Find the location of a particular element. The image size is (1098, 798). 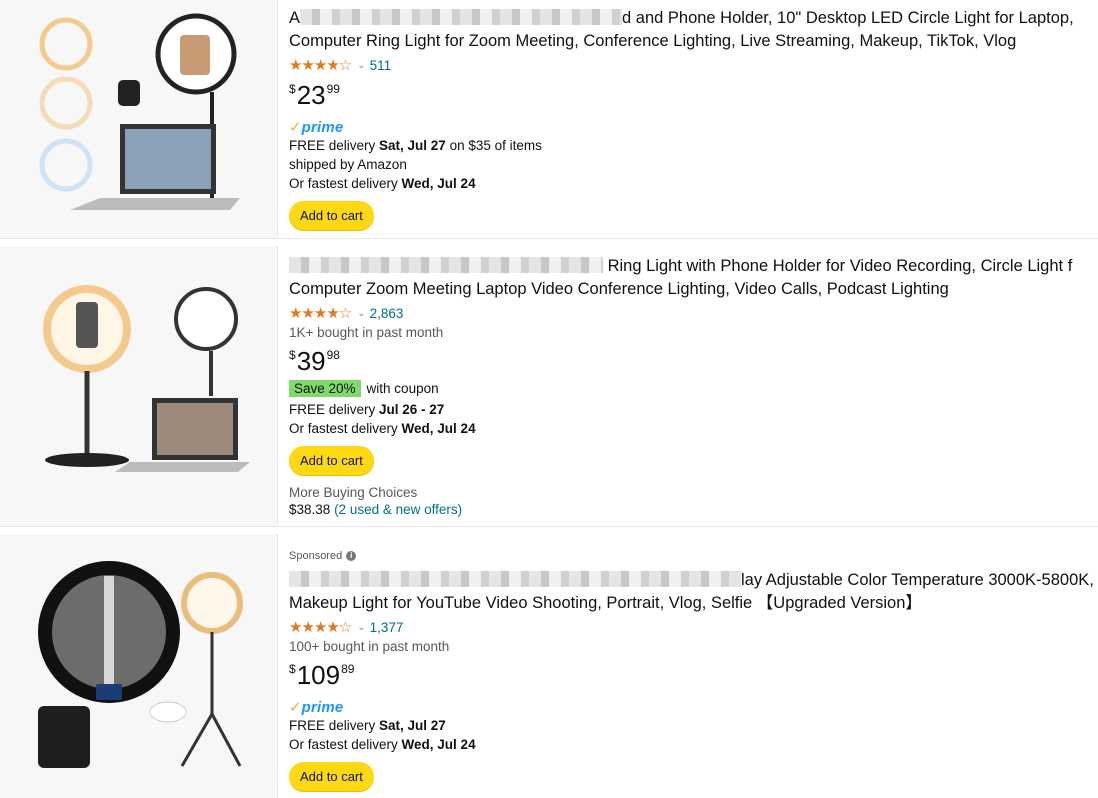

review-count-link: 1,377 is located at coordinates (387, 627).